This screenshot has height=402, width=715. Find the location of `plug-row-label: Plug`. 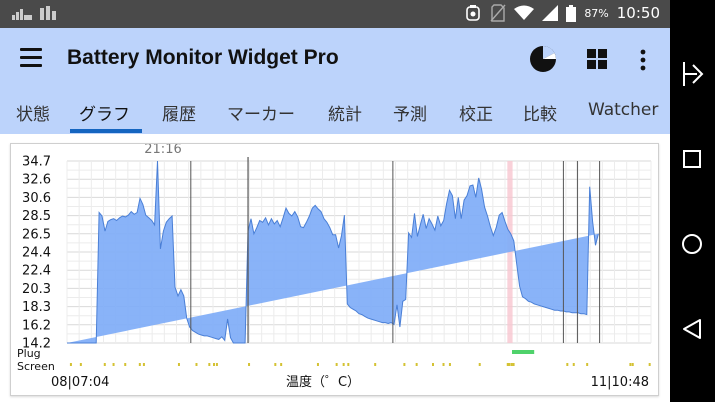

plug-row-label: Plug is located at coordinates (29, 353).